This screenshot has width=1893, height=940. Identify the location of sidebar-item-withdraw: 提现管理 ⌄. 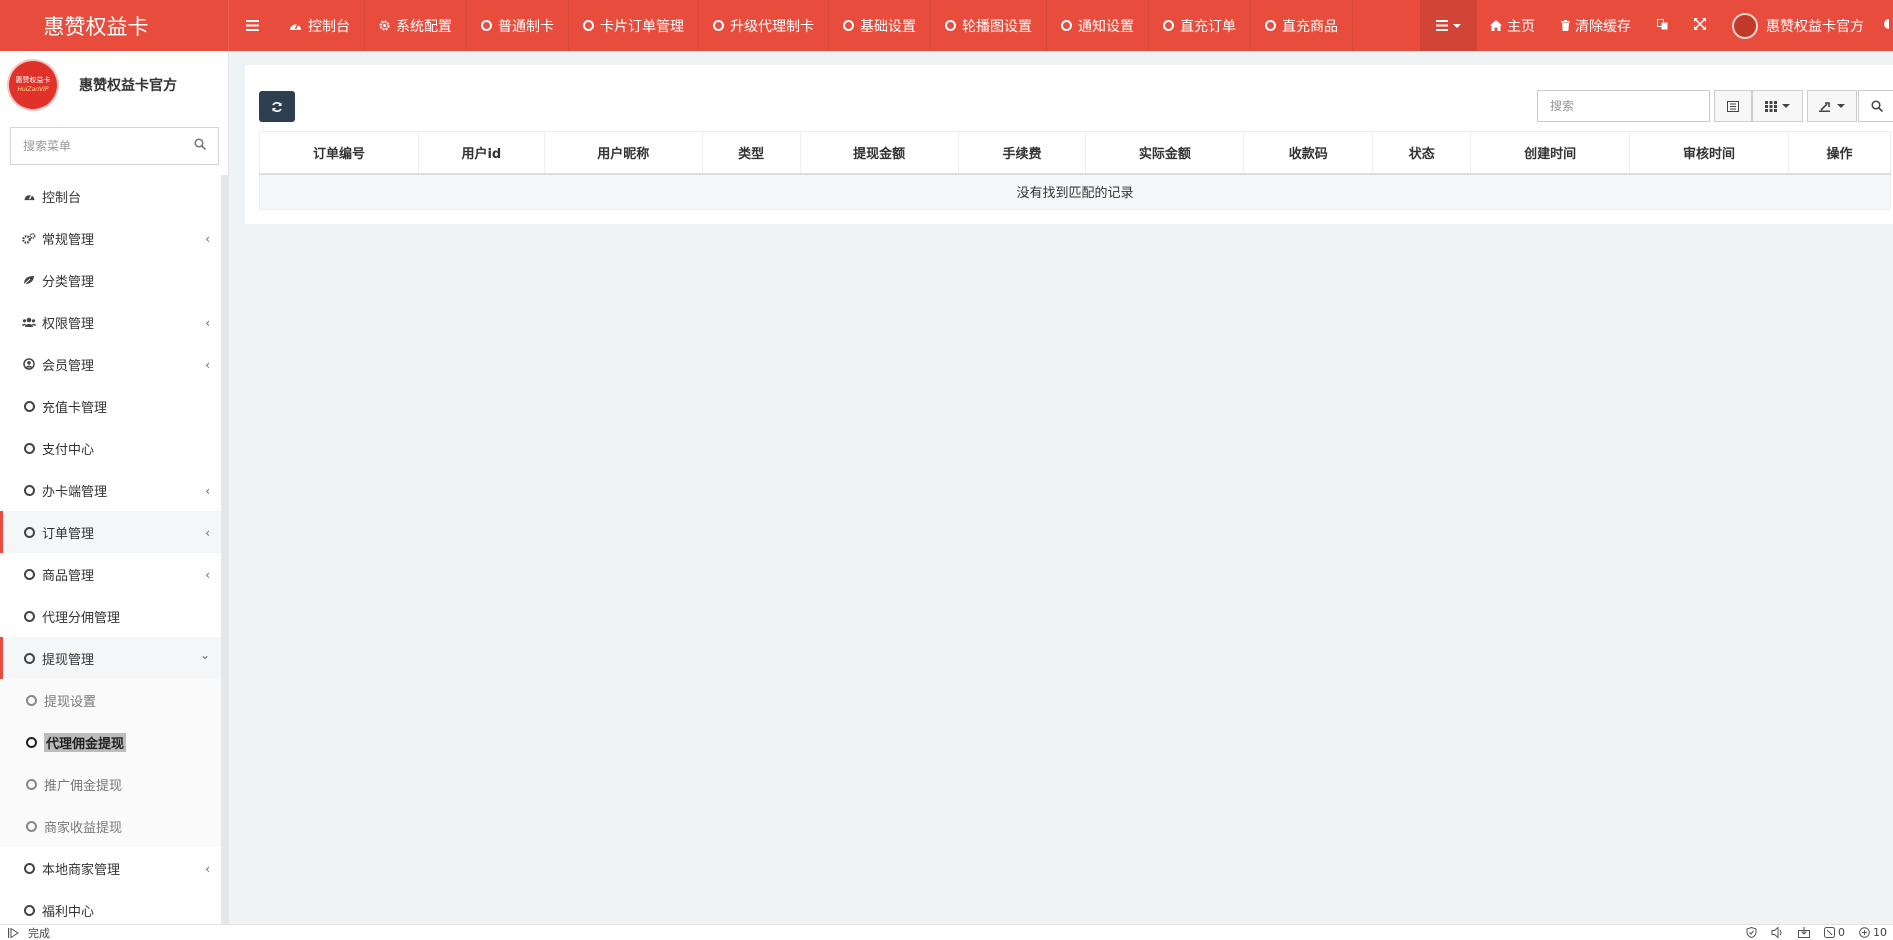
(111, 658).